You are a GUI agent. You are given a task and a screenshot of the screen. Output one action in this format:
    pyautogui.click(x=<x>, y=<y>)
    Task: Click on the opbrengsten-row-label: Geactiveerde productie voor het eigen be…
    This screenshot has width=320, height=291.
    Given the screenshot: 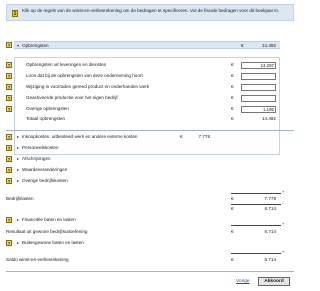 What is the action you would take?
    pyautogui.click(x=72, y=97)
    